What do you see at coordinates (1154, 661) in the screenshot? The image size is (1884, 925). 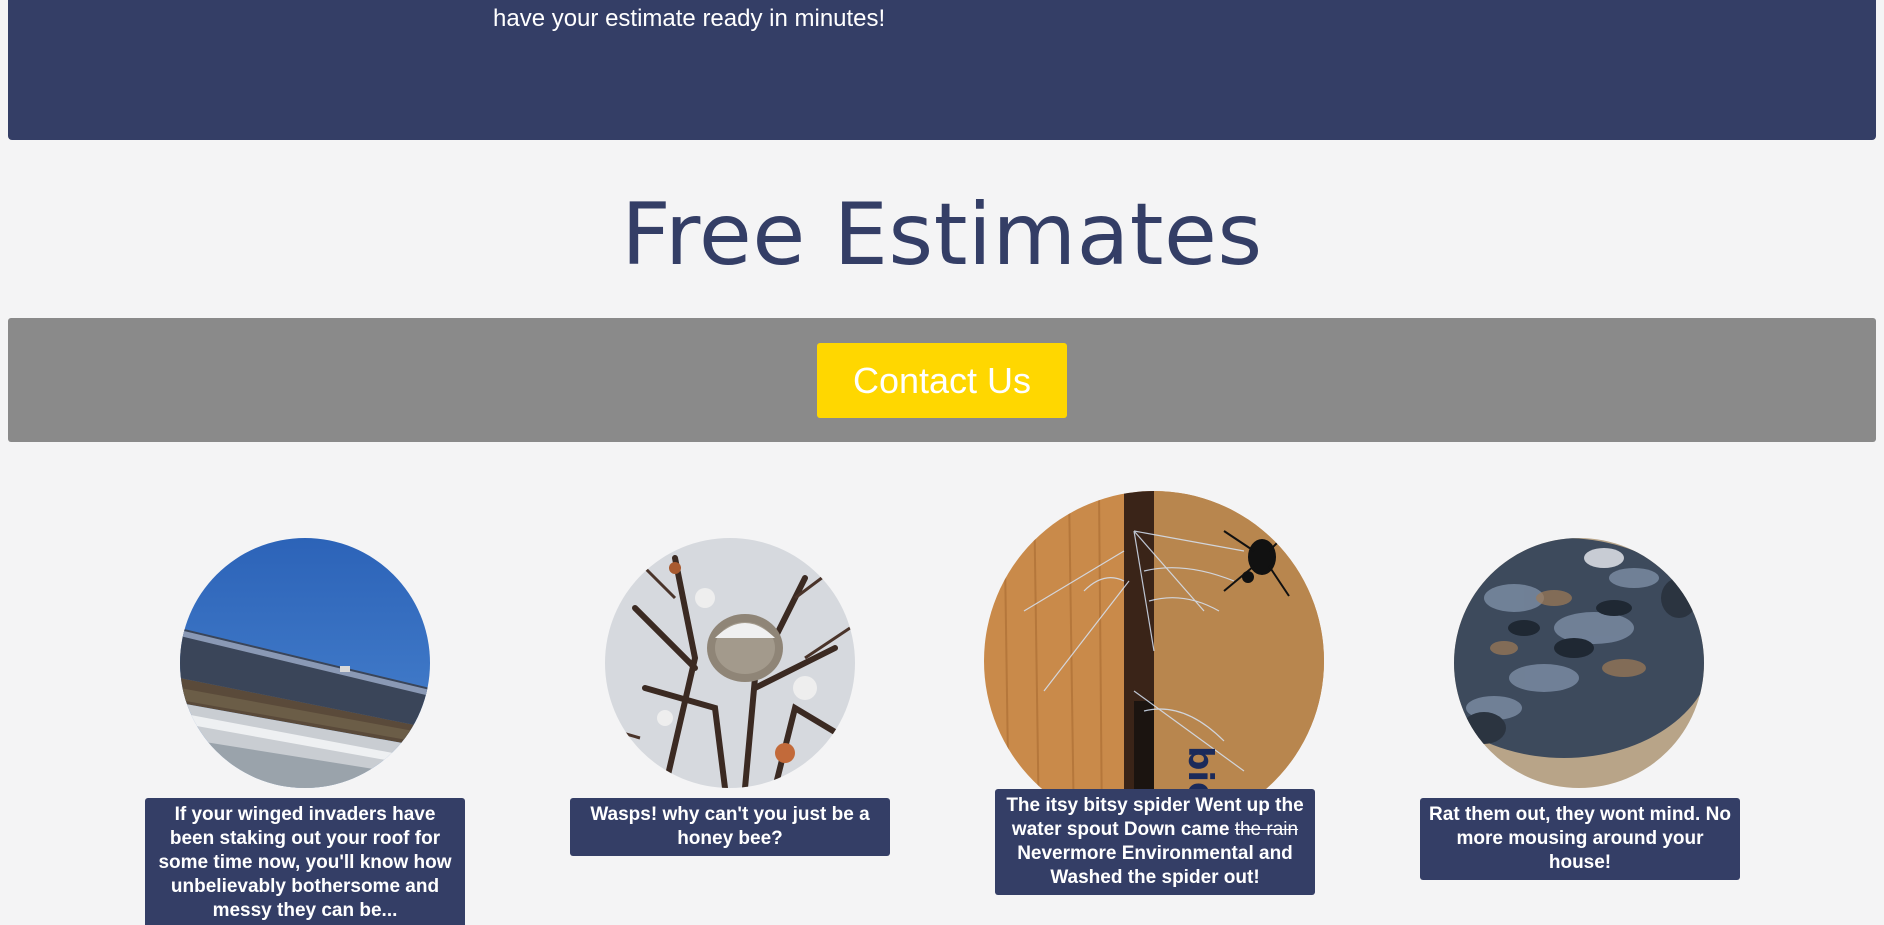 I see `spider-web-photo: bid` at bounding box center [1154, 661].